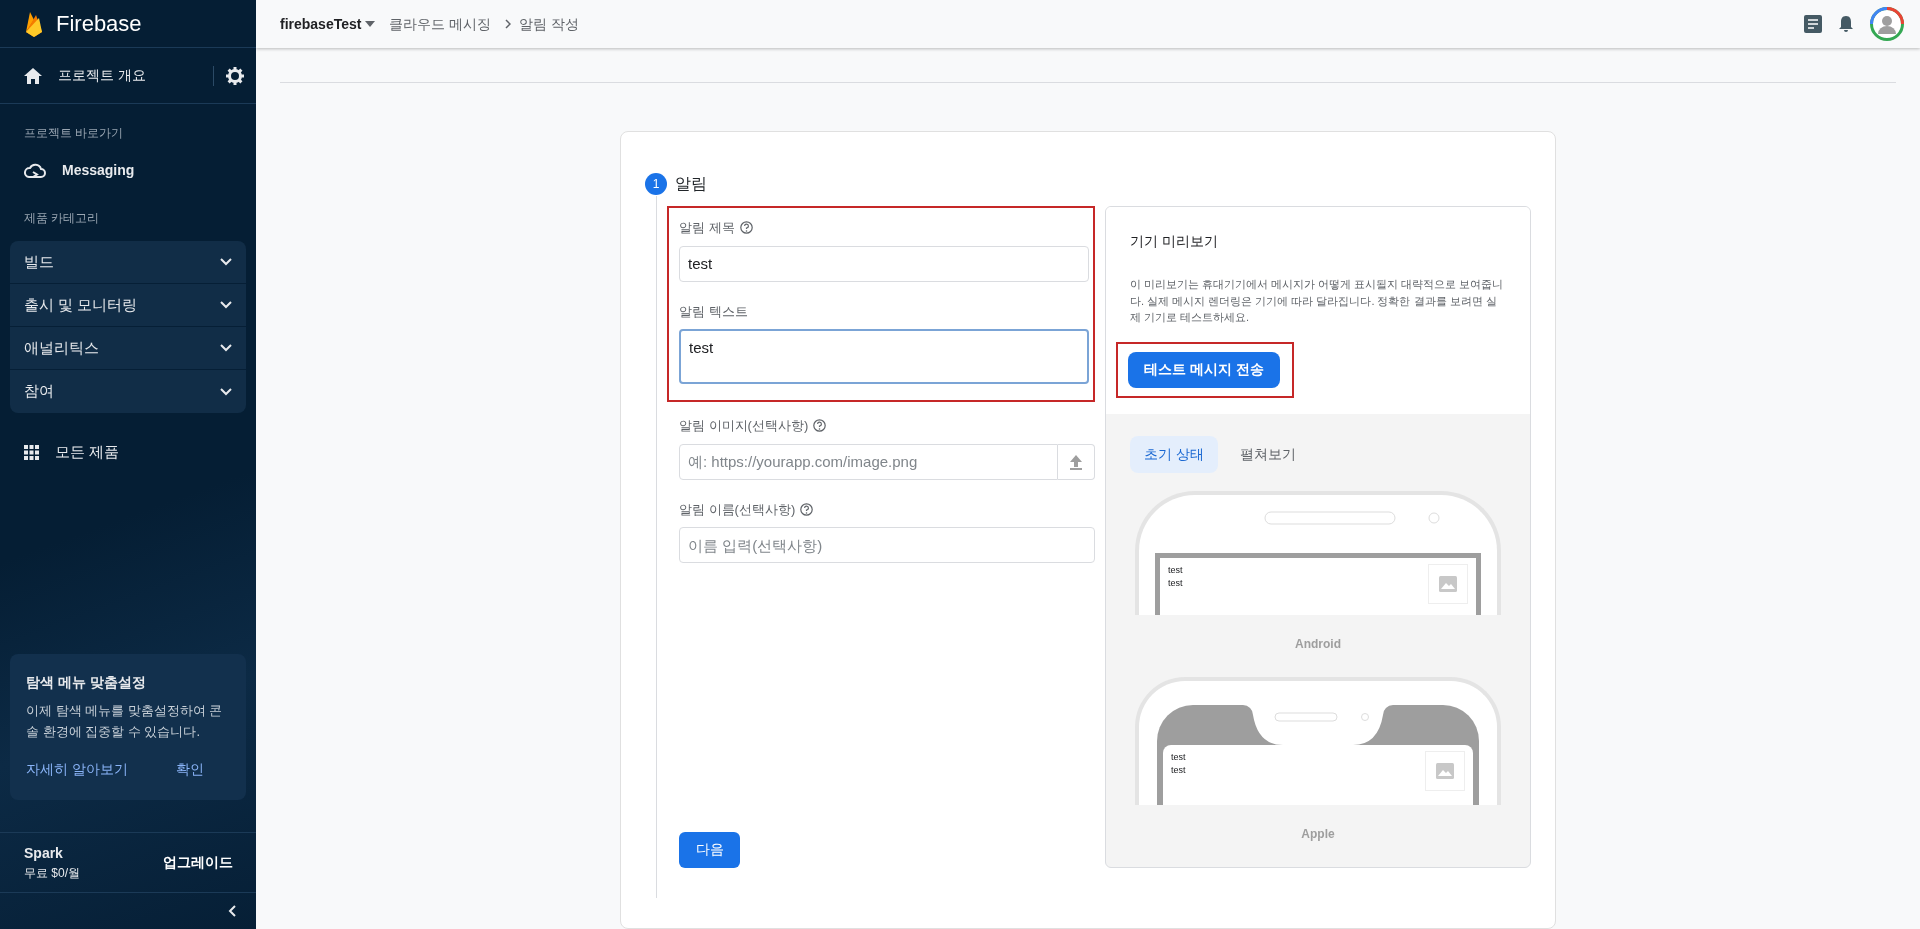 The image size is (1920, 929). Describe the element at coordinates (1887, 24) in the screenshot. I see `avatar-icon` at that location.